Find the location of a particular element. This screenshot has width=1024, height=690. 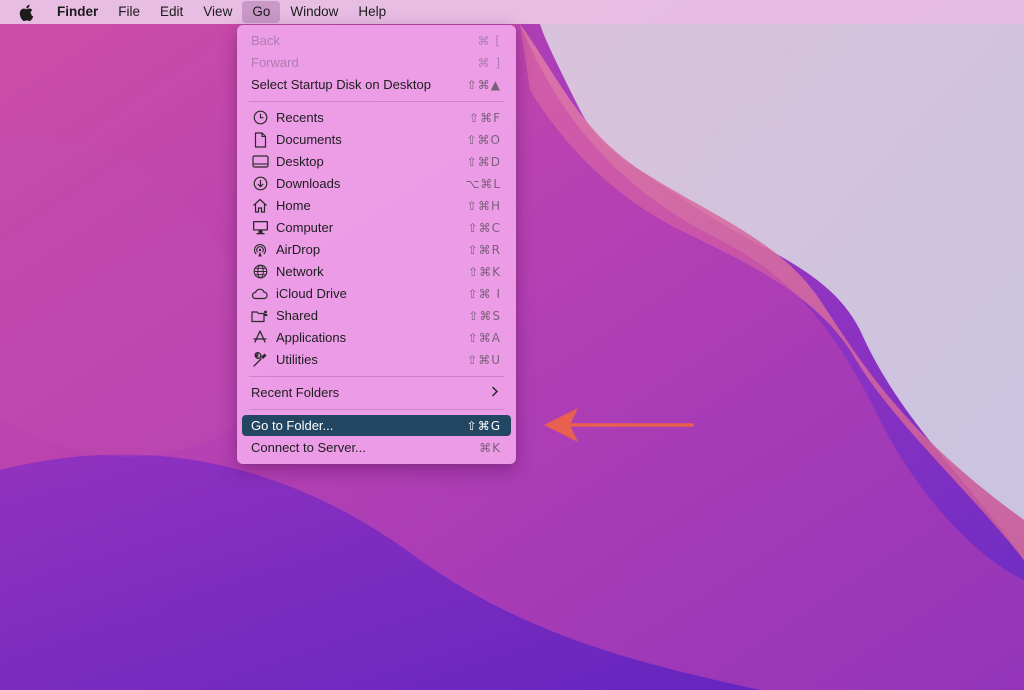

menu-item-desktop: Desktop ⇧⌘D is located at coordinates (376, 161).